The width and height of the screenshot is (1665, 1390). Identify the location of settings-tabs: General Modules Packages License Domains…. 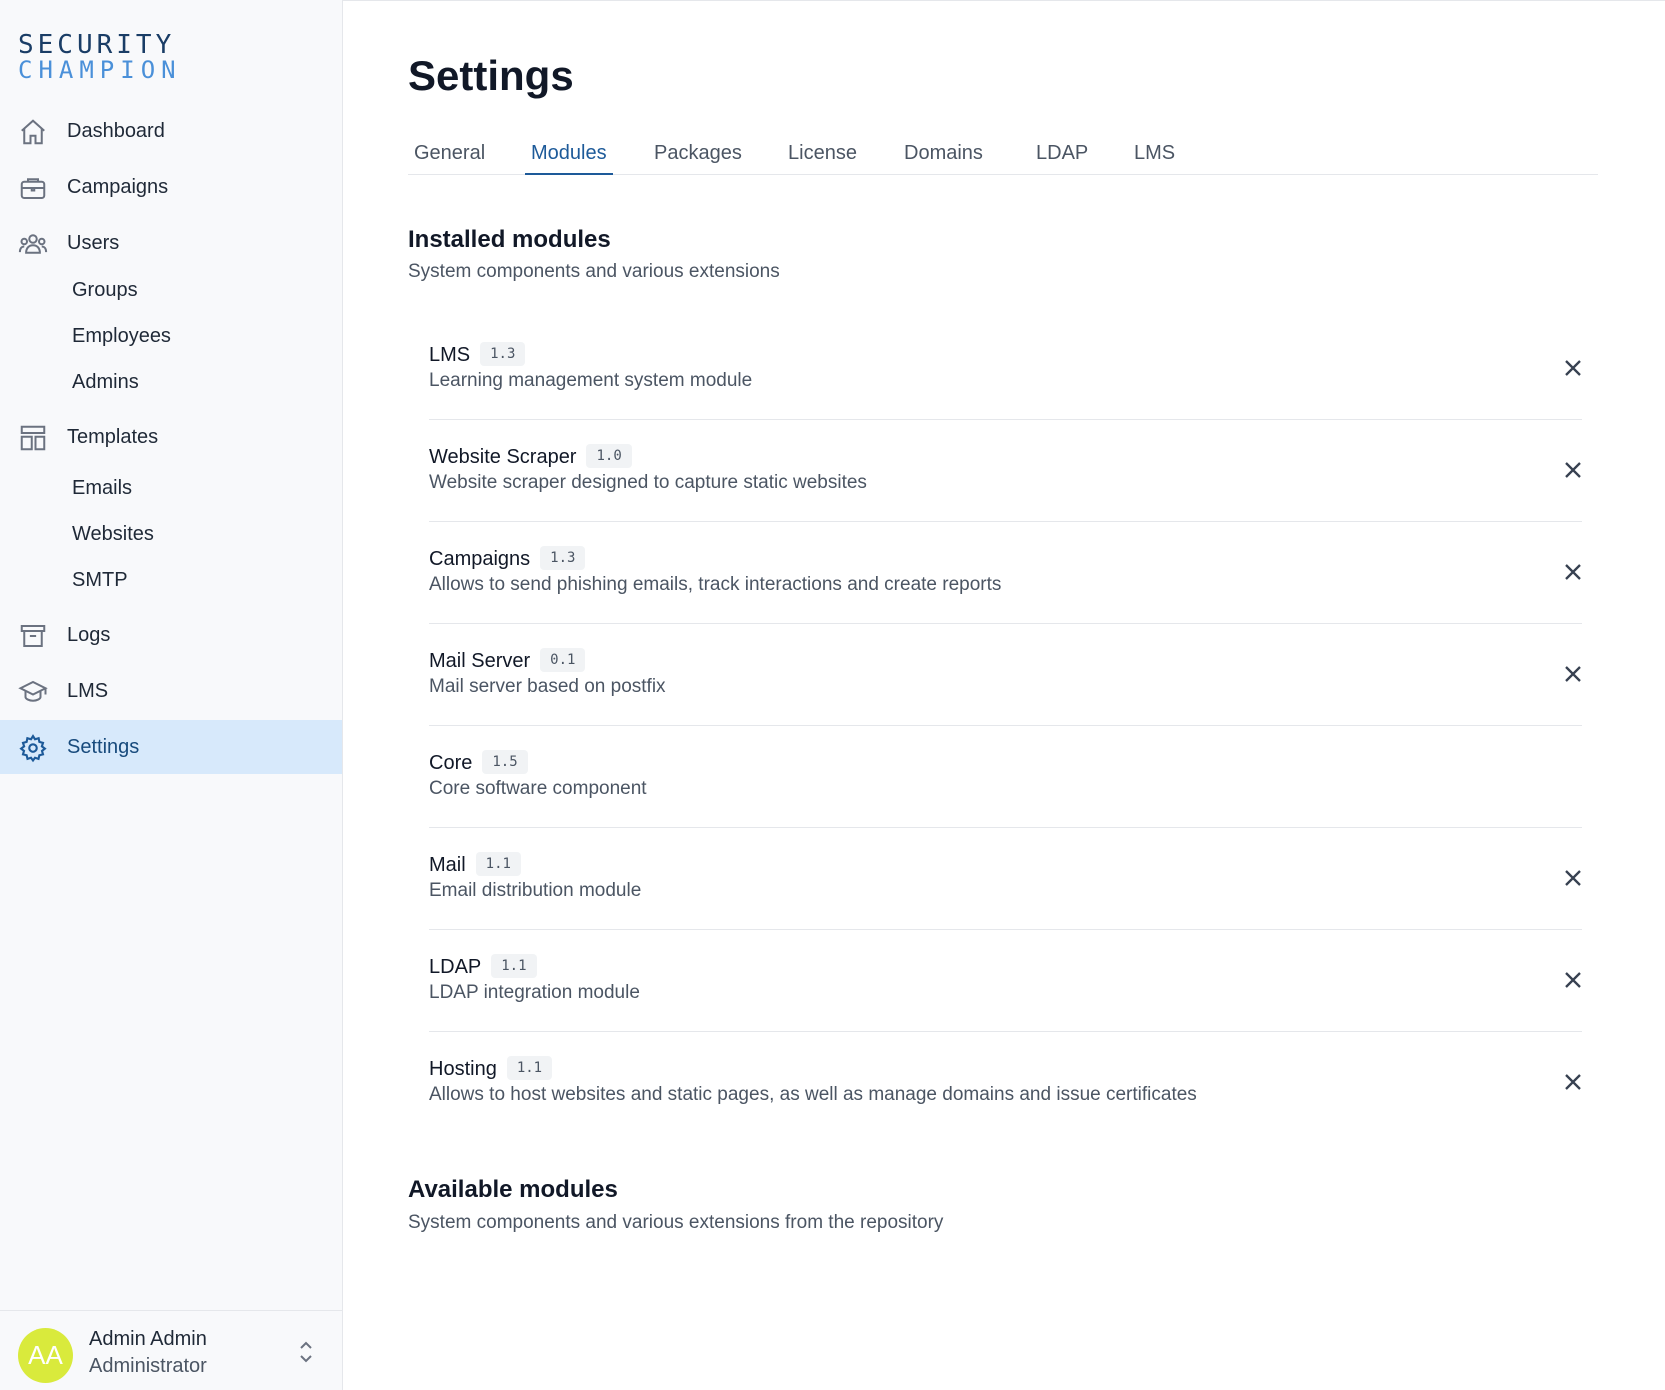
(1003, 155).